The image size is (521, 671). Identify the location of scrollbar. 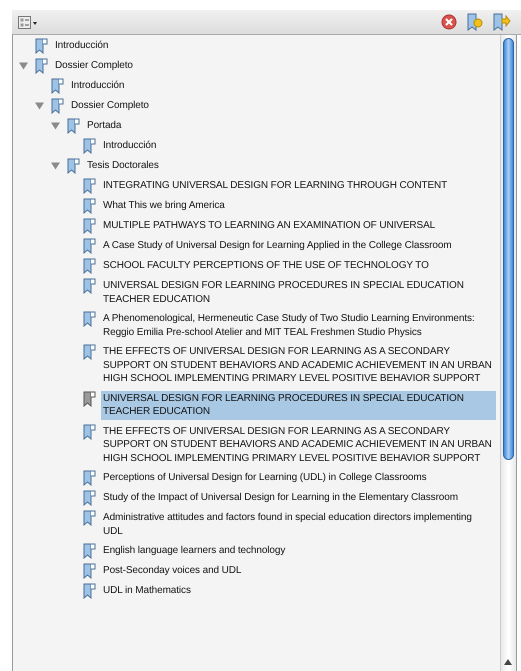
(508, 353).